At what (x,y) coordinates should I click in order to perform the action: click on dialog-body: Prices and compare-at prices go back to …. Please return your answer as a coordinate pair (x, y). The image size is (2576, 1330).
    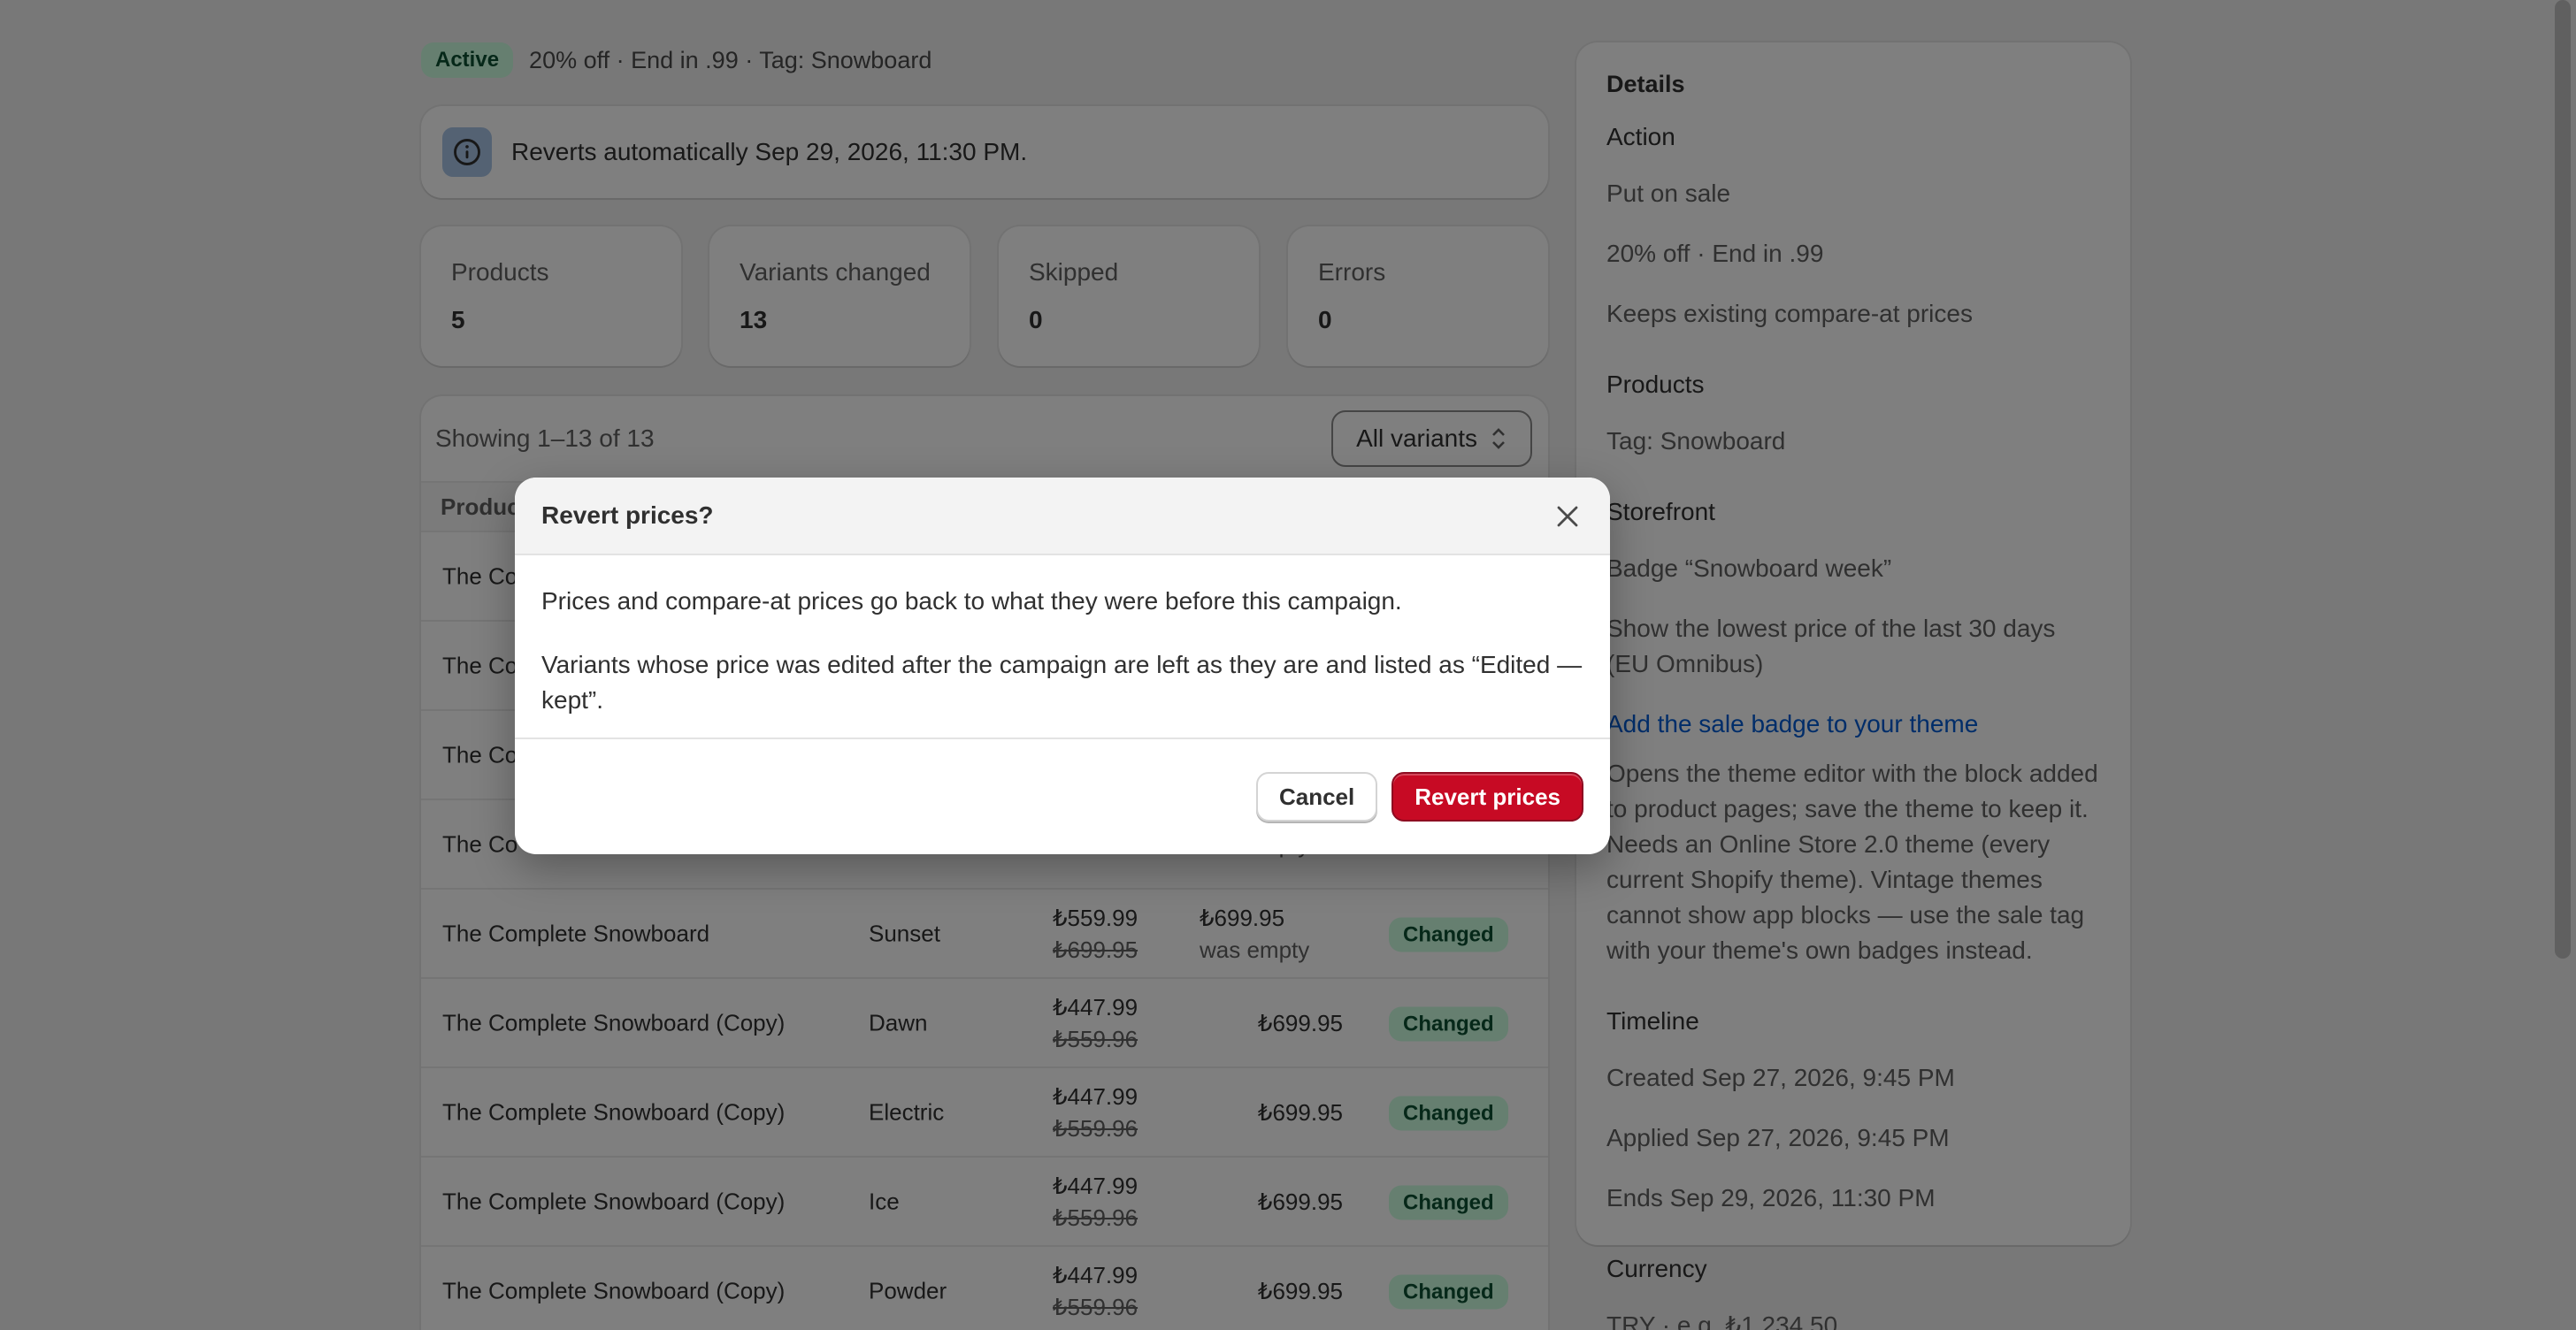
    Looking at the image, I should click on (1062, 647).